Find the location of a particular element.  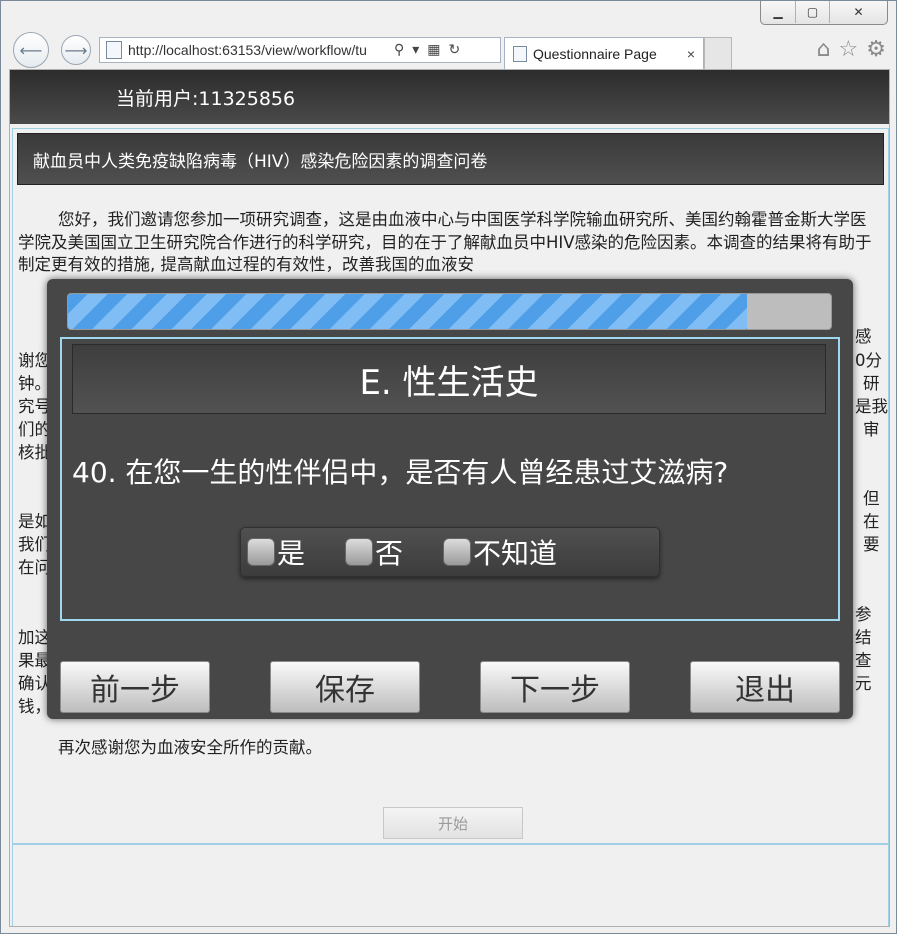

tab-questionnaire: Questionnaire Page × is located at coordinates (604, 53).